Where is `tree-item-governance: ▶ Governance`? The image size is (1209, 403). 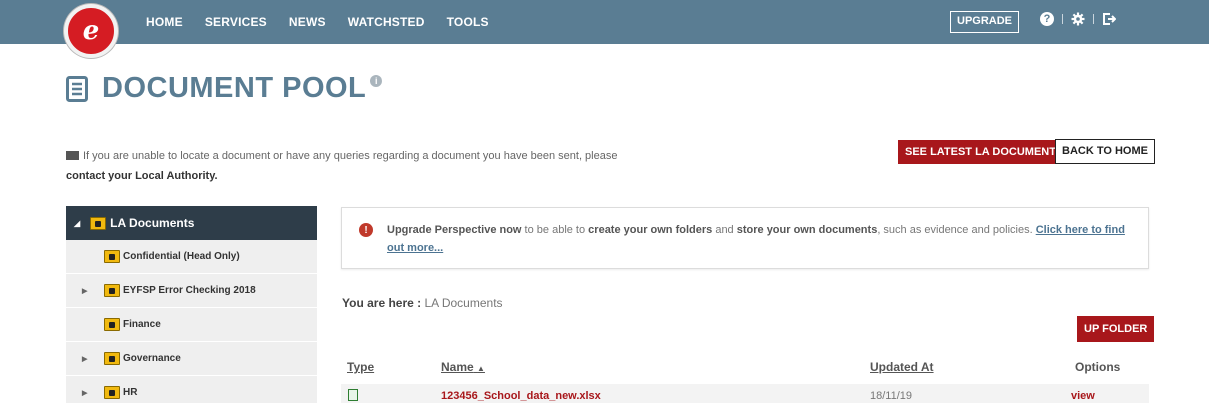 tree-item-governance: ▶ Governance is located at coordinates (191, 359).